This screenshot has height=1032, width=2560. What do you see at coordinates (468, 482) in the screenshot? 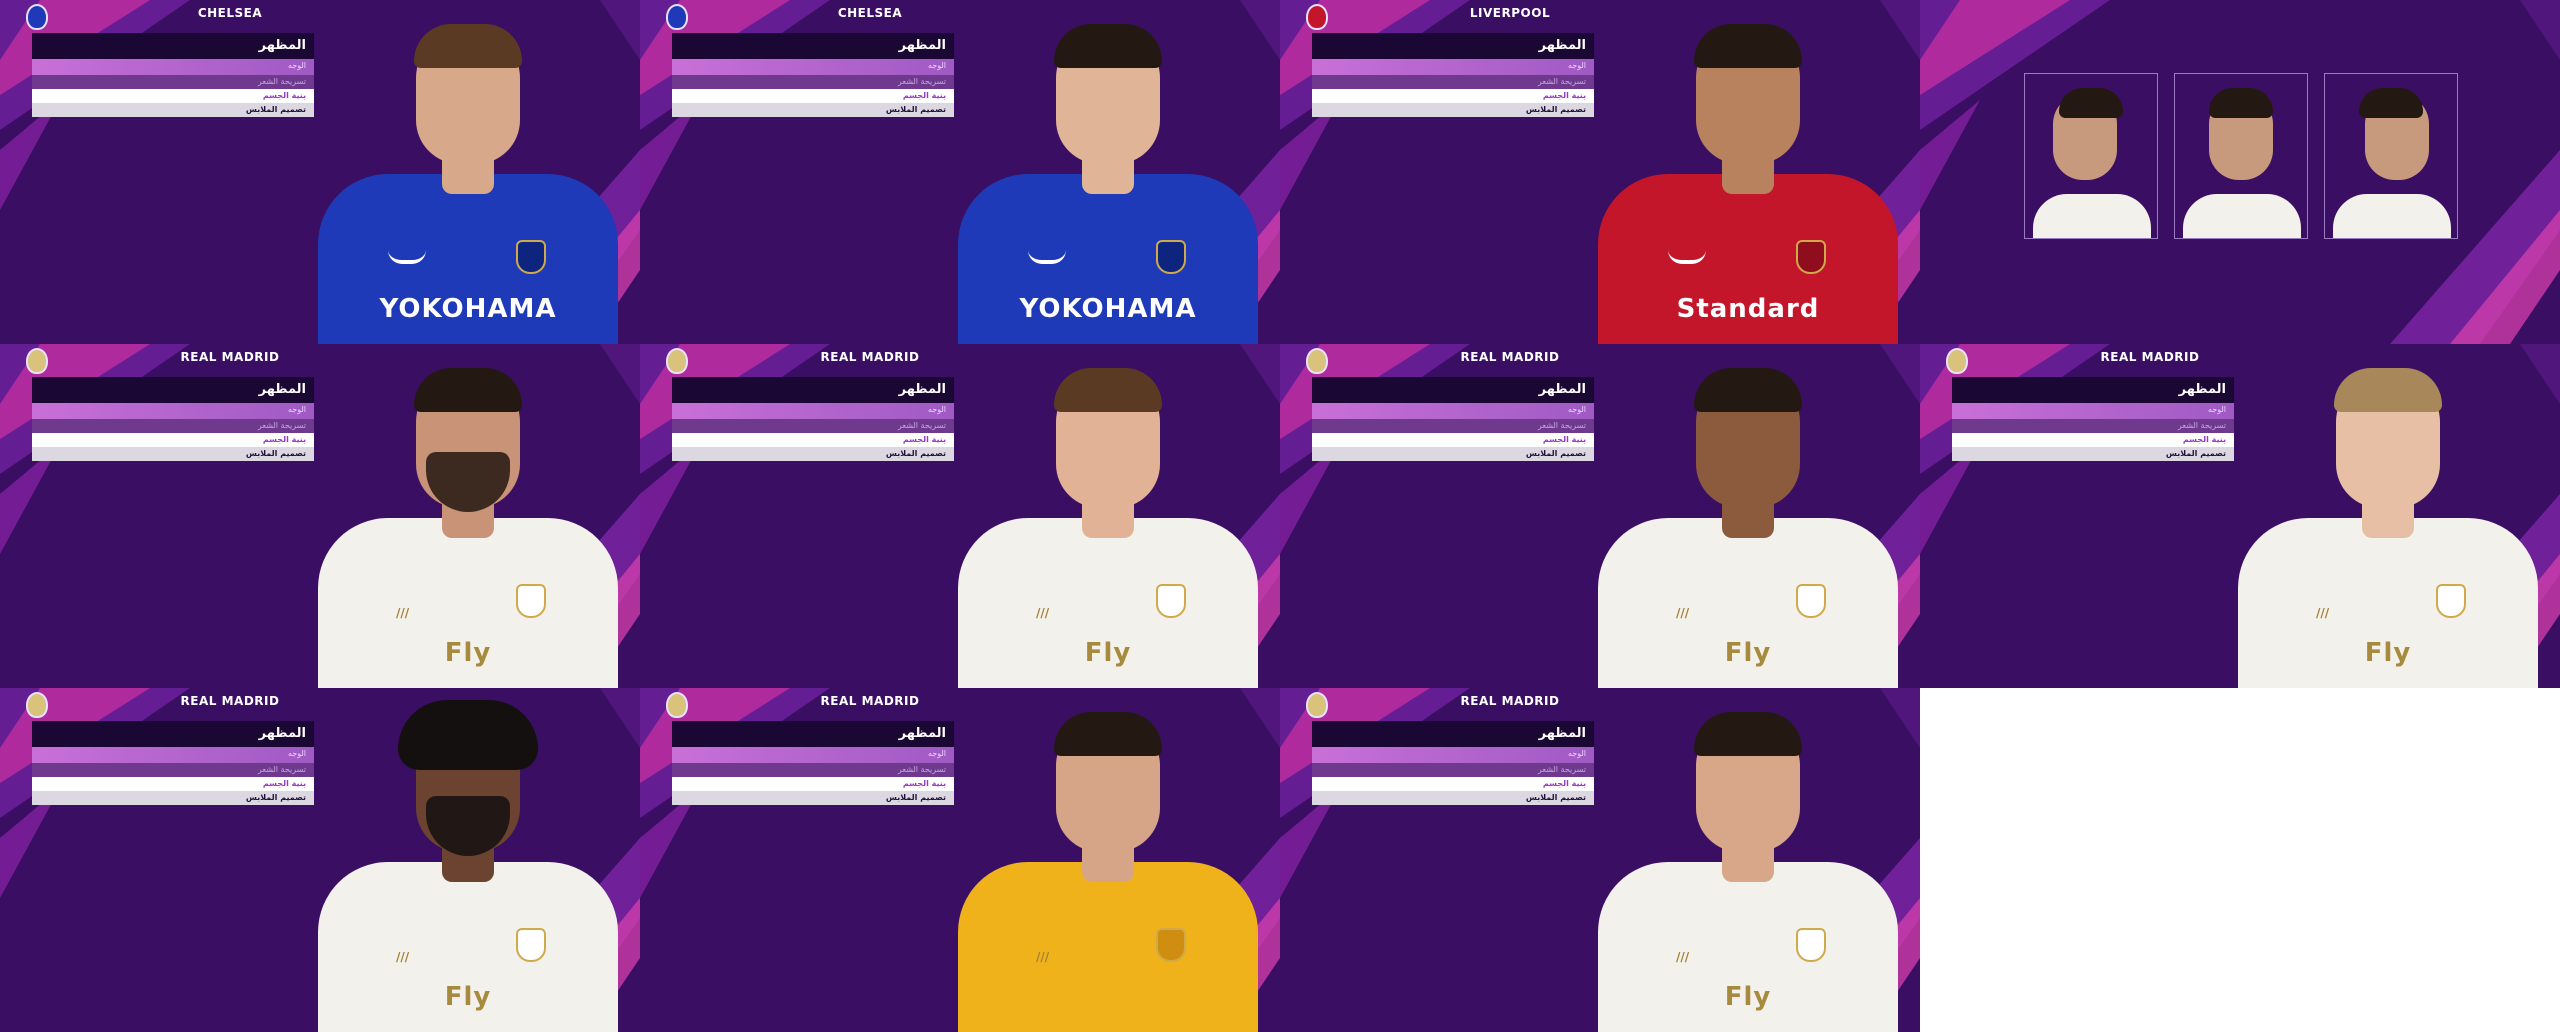
I see `beard` at bounding box center [468, 482].